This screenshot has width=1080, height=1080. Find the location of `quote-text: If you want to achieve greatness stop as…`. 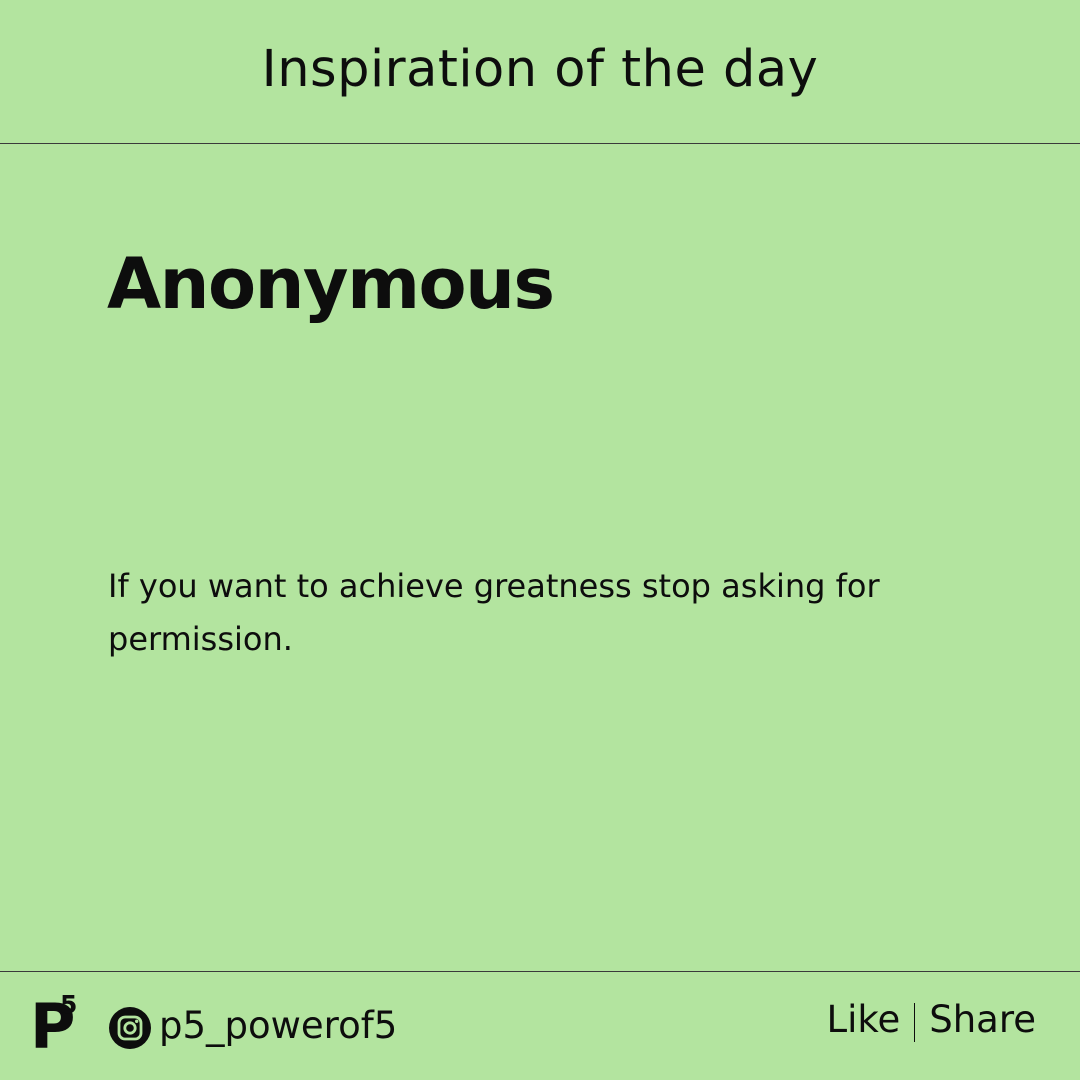

quote-text: If you want to achieve greatness stop as… is located at coordinates (494, 612).